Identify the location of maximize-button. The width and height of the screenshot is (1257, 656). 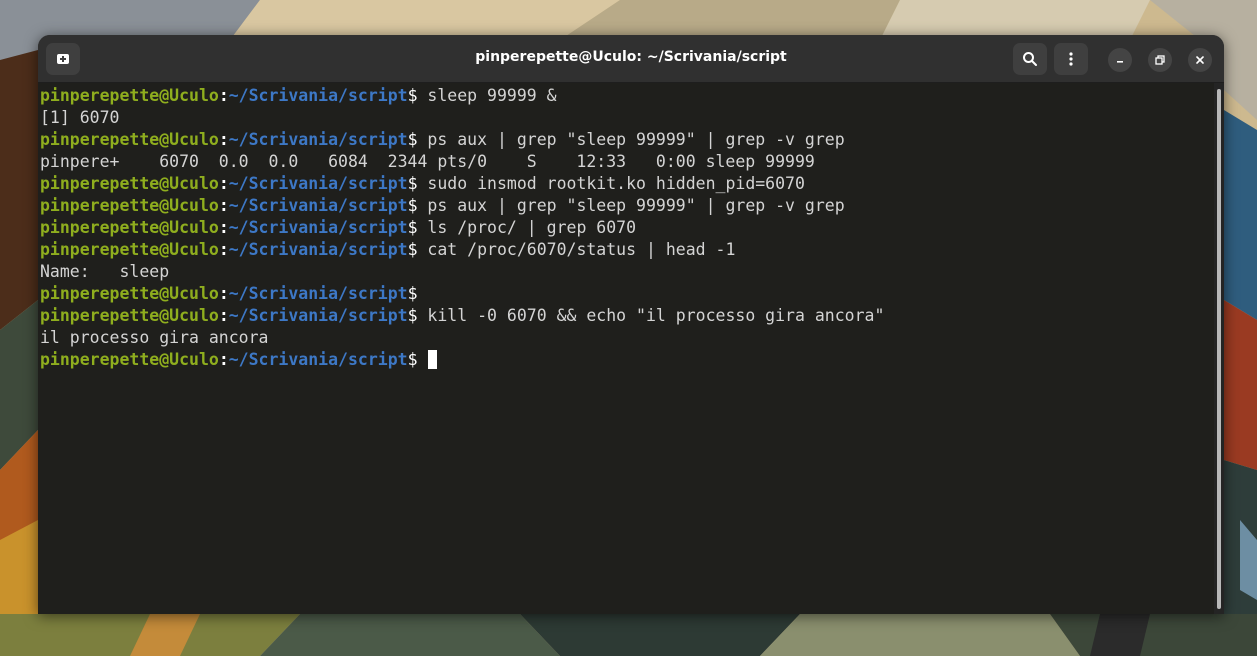
(1160, 60).